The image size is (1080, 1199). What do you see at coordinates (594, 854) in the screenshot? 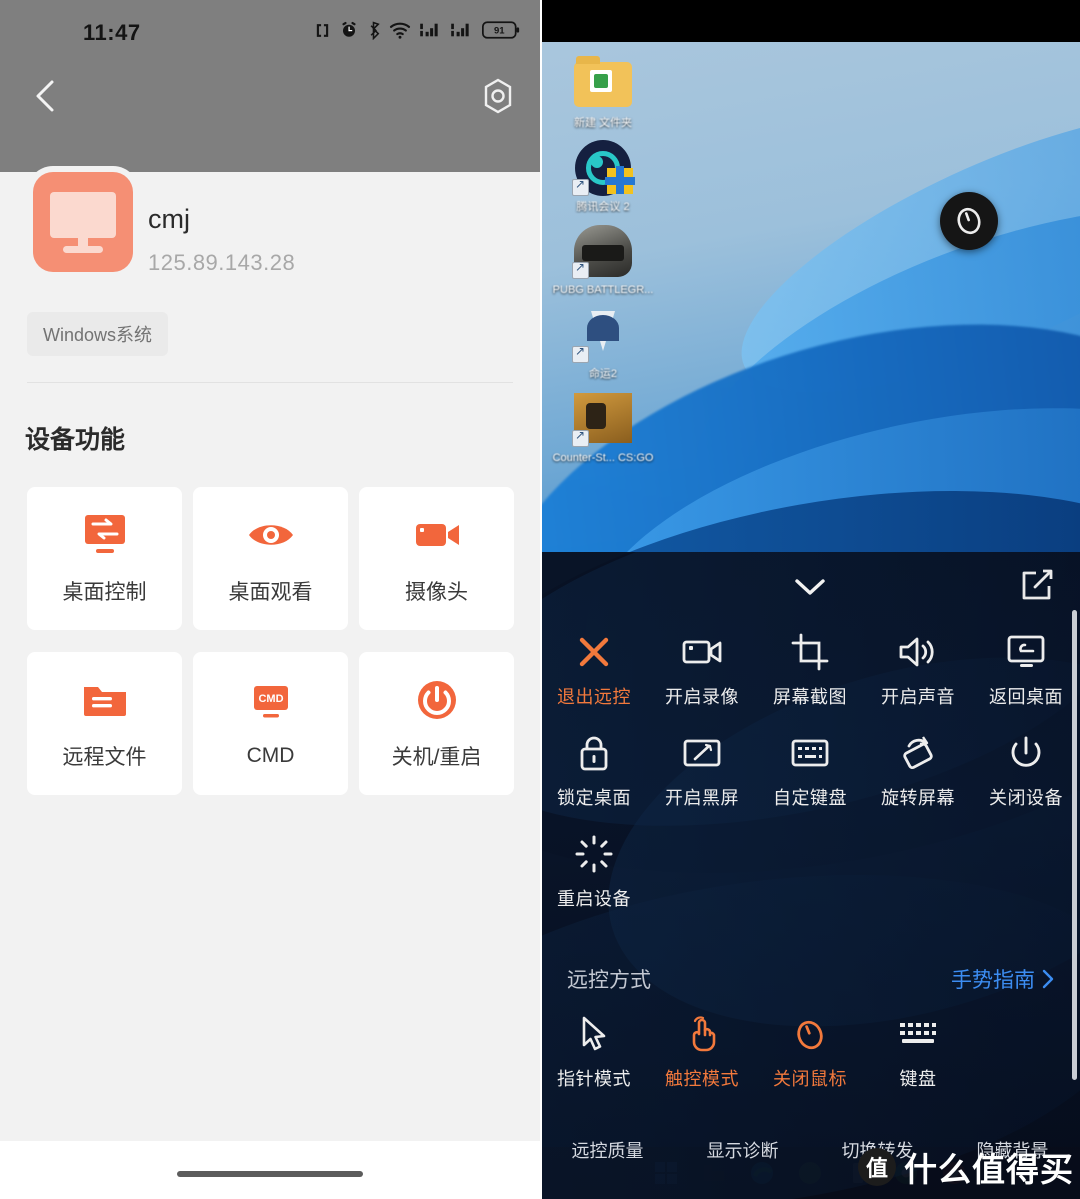
I see `restart-icon` at bounding box center [594, 854].